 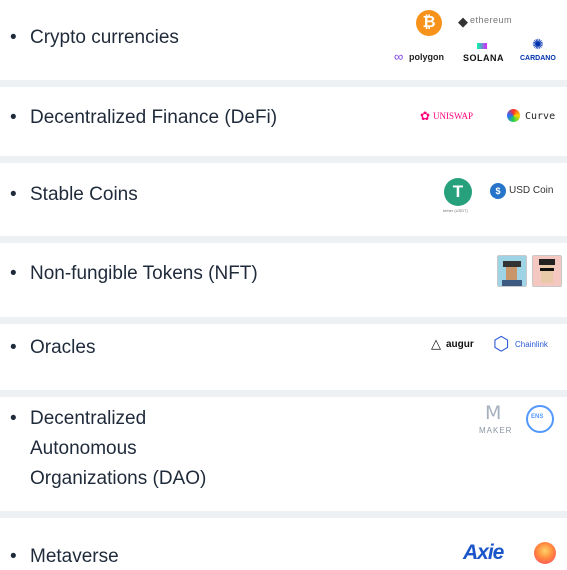 I want to click on curve-logo: Curve, so click(x=534, y=117).